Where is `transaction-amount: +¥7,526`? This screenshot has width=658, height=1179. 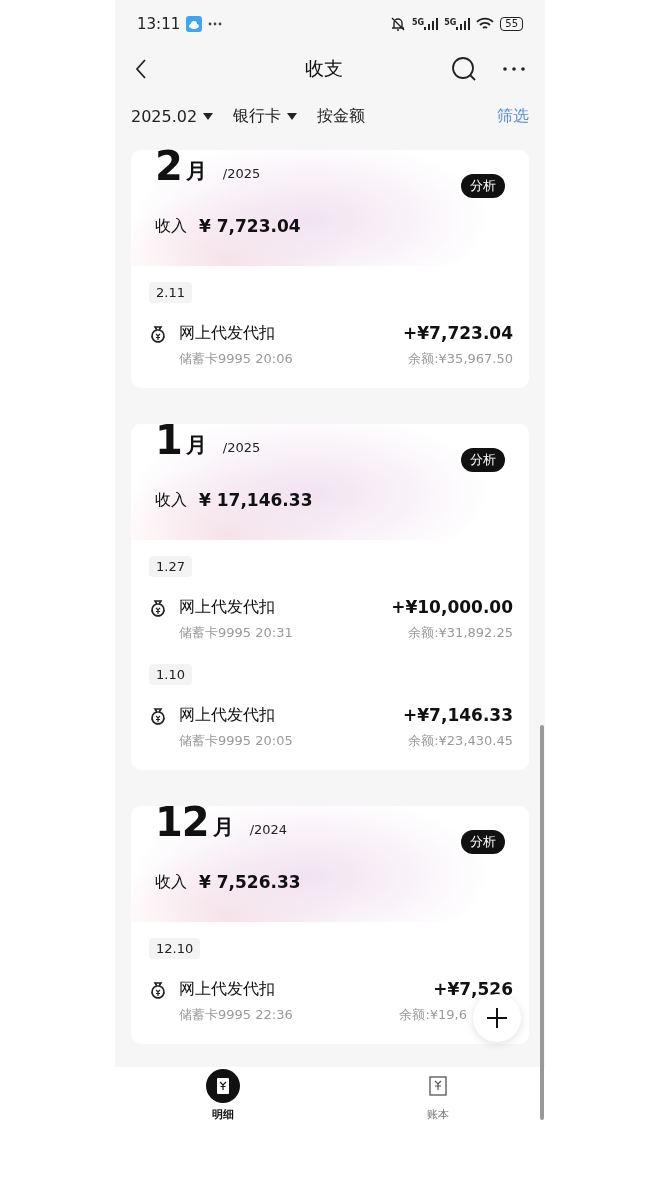 transaction-amount: +¥7,526 is located at coordinates (472, 989).